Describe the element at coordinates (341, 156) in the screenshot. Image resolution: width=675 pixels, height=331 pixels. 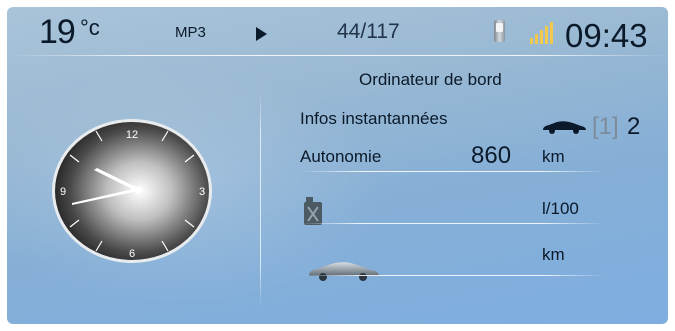
I see `range-label: Autonomie` at that location.